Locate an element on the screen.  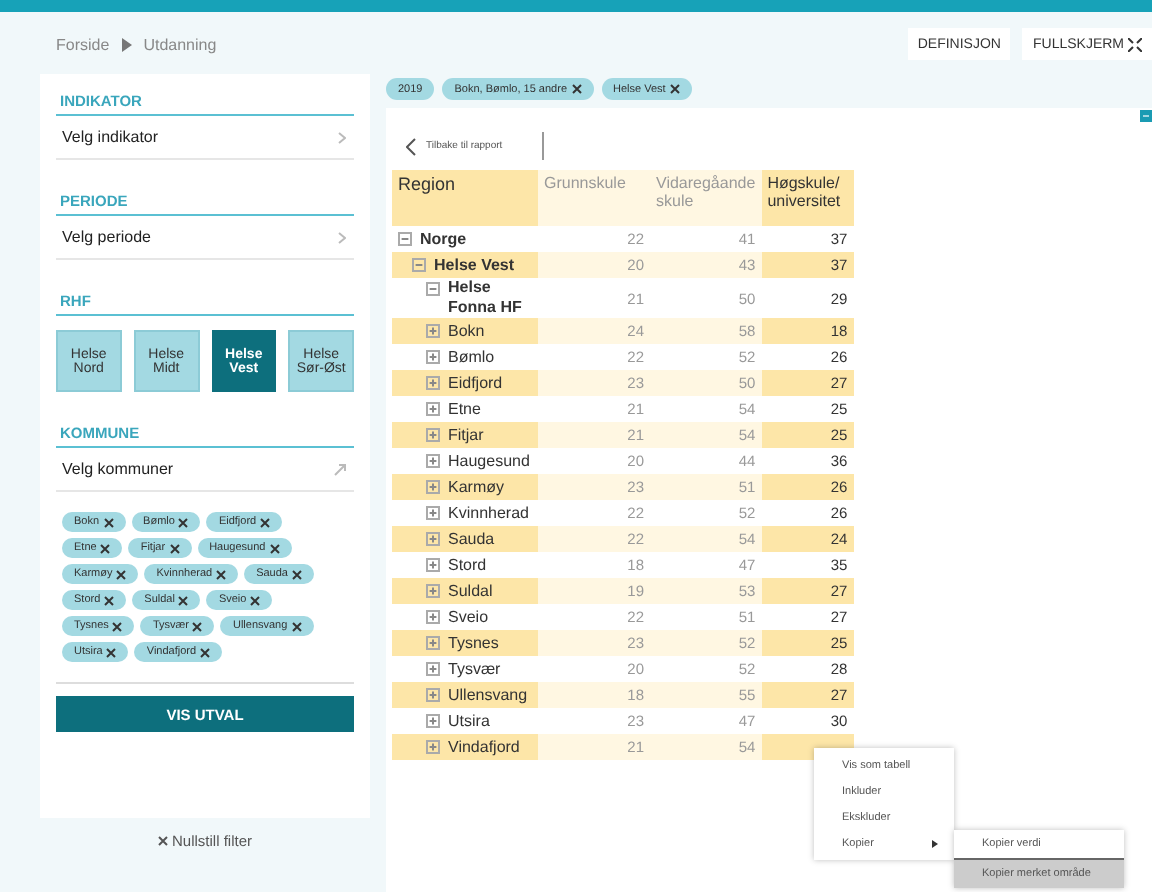
row-label: Vindafjord is located at coordinates (484, 747).